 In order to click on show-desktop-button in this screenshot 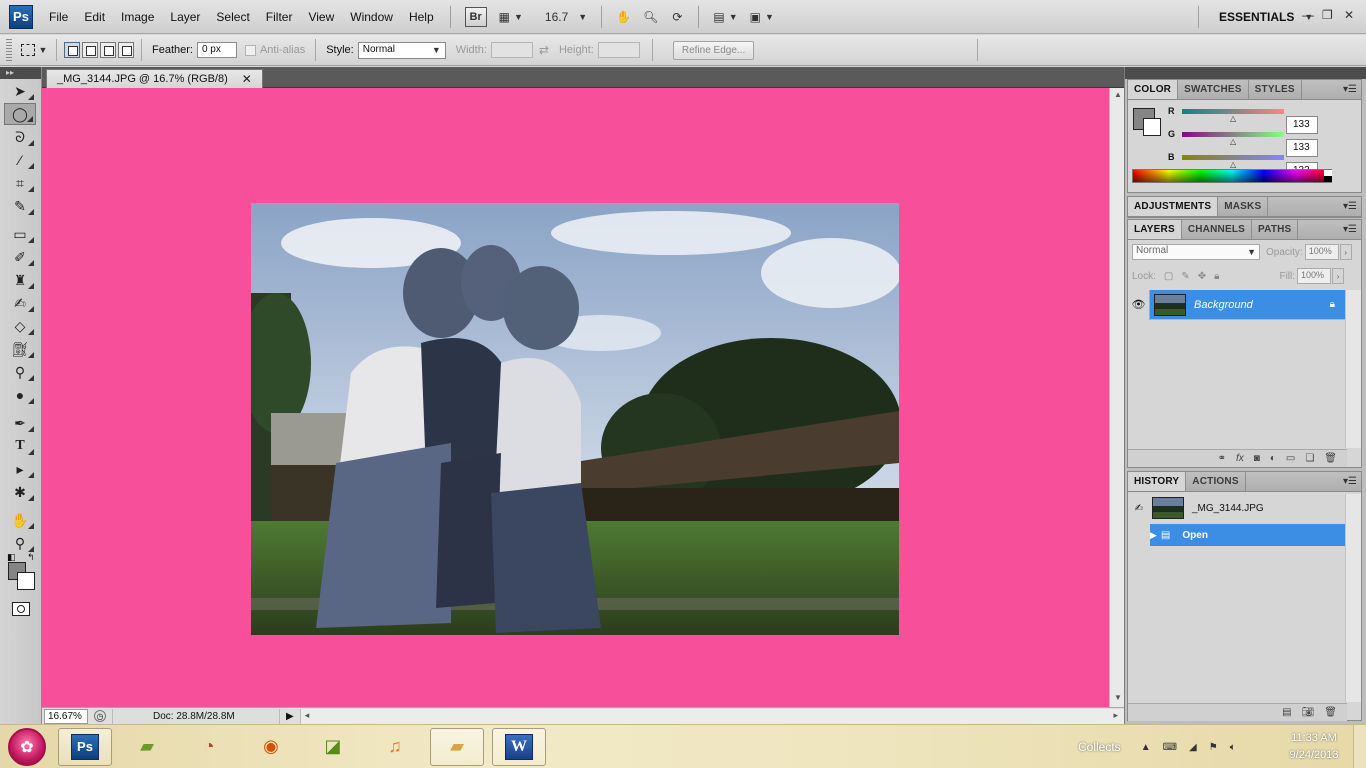, I will do `click(1359, 746)`.